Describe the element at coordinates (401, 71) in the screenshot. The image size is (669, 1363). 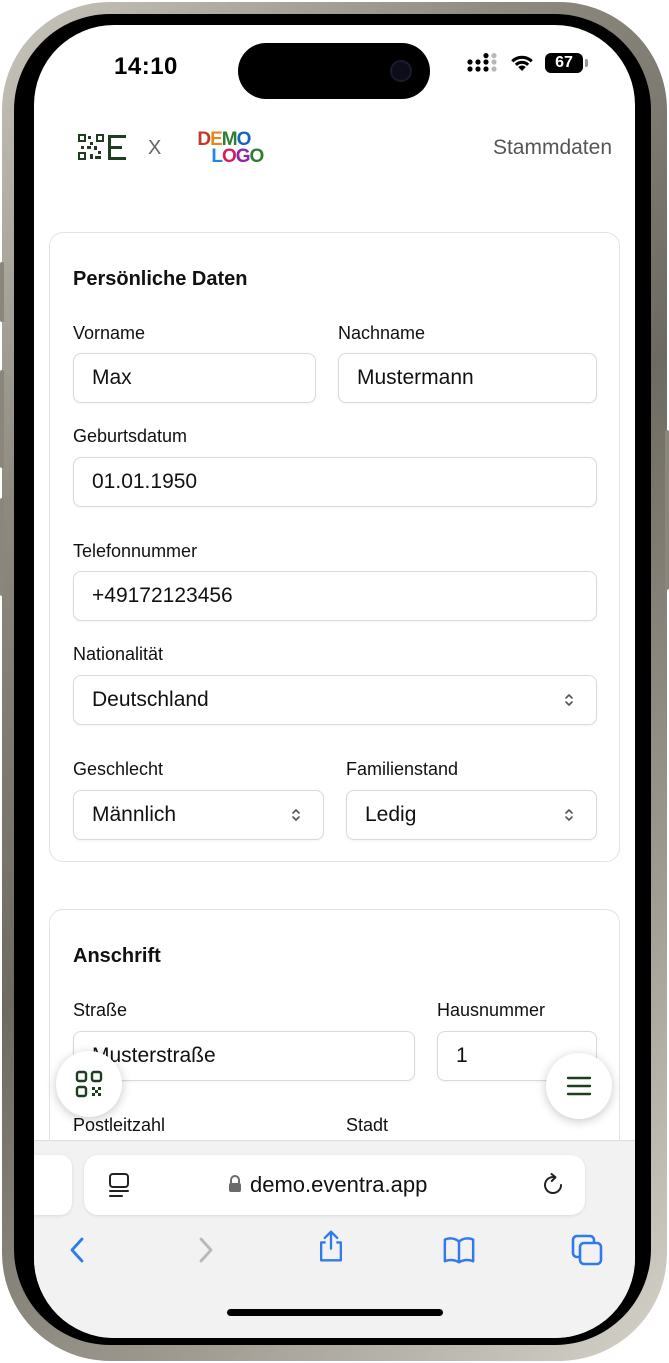
I see `camera` at that location.